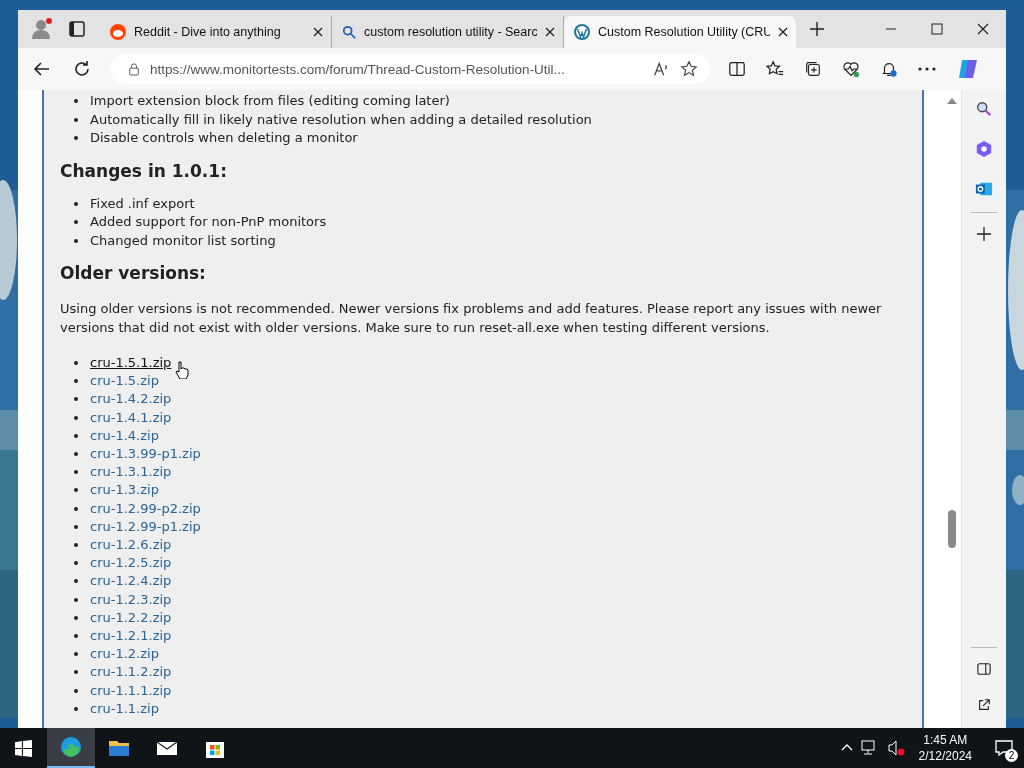 Image resolution: width=1024 pixels, height=768 pixels. What do you see at coordinates (984, 149) in the screenshot?
I see `hexagon-app-icon` at bounding box center [984, 149].